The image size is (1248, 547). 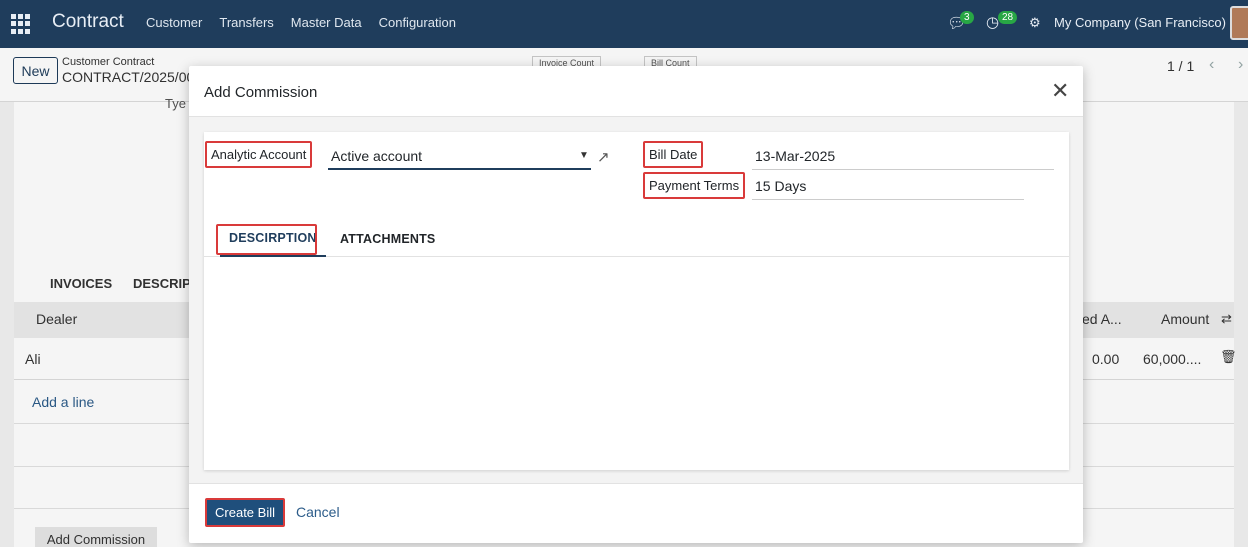 What do you see at coordinates (603, 157) in the screenshot?
I see `external-link-icon: ↗` at bounding box center [603, 157].